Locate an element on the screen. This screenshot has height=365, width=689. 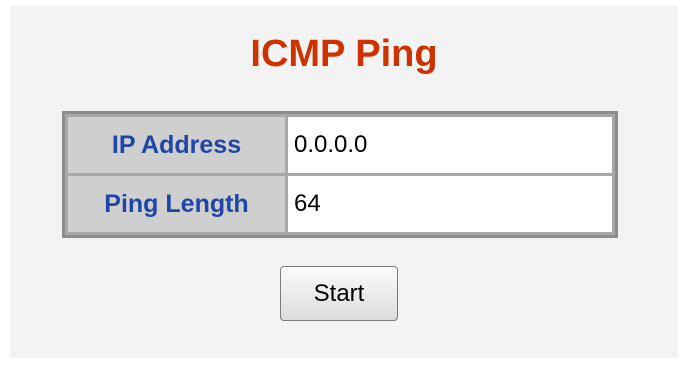
page-title: ICMP Ping is located at coordinates (344, 54).